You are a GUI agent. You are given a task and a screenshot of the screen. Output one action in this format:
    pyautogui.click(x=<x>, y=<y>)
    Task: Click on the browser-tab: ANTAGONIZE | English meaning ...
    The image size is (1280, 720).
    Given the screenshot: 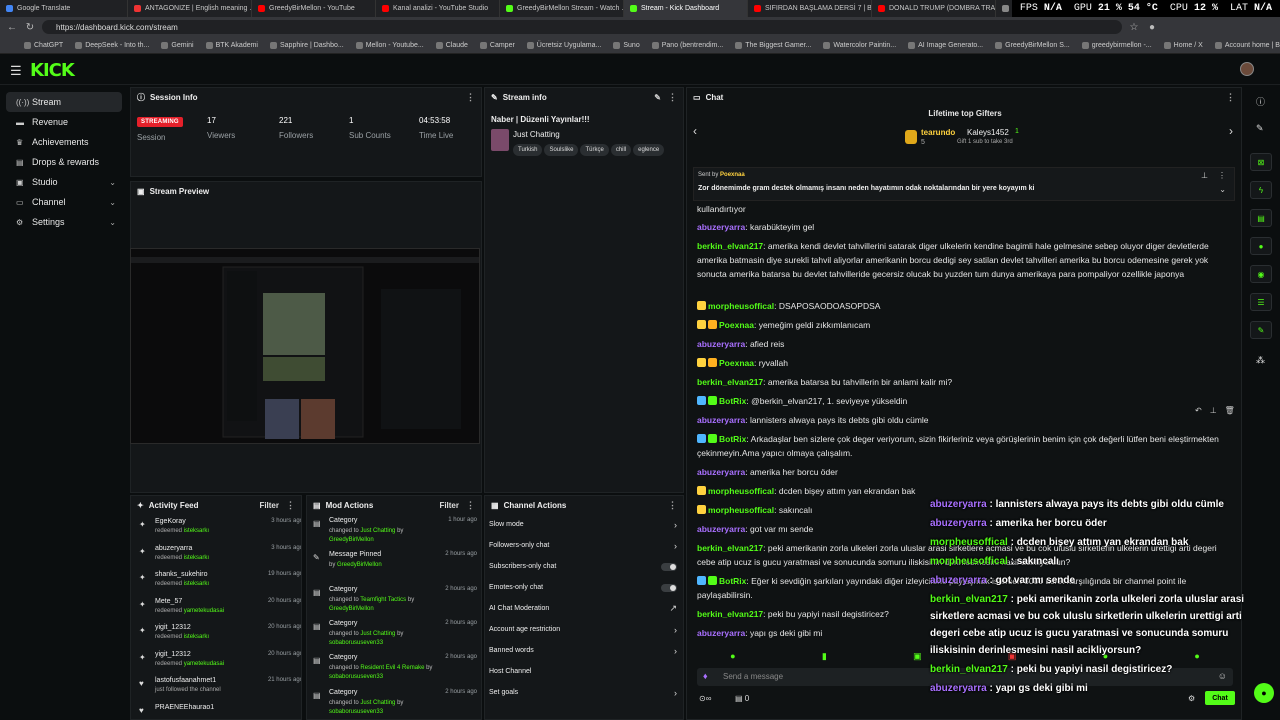 What is the action you would take?
    pyautogui.click(x=190, y=8)
    